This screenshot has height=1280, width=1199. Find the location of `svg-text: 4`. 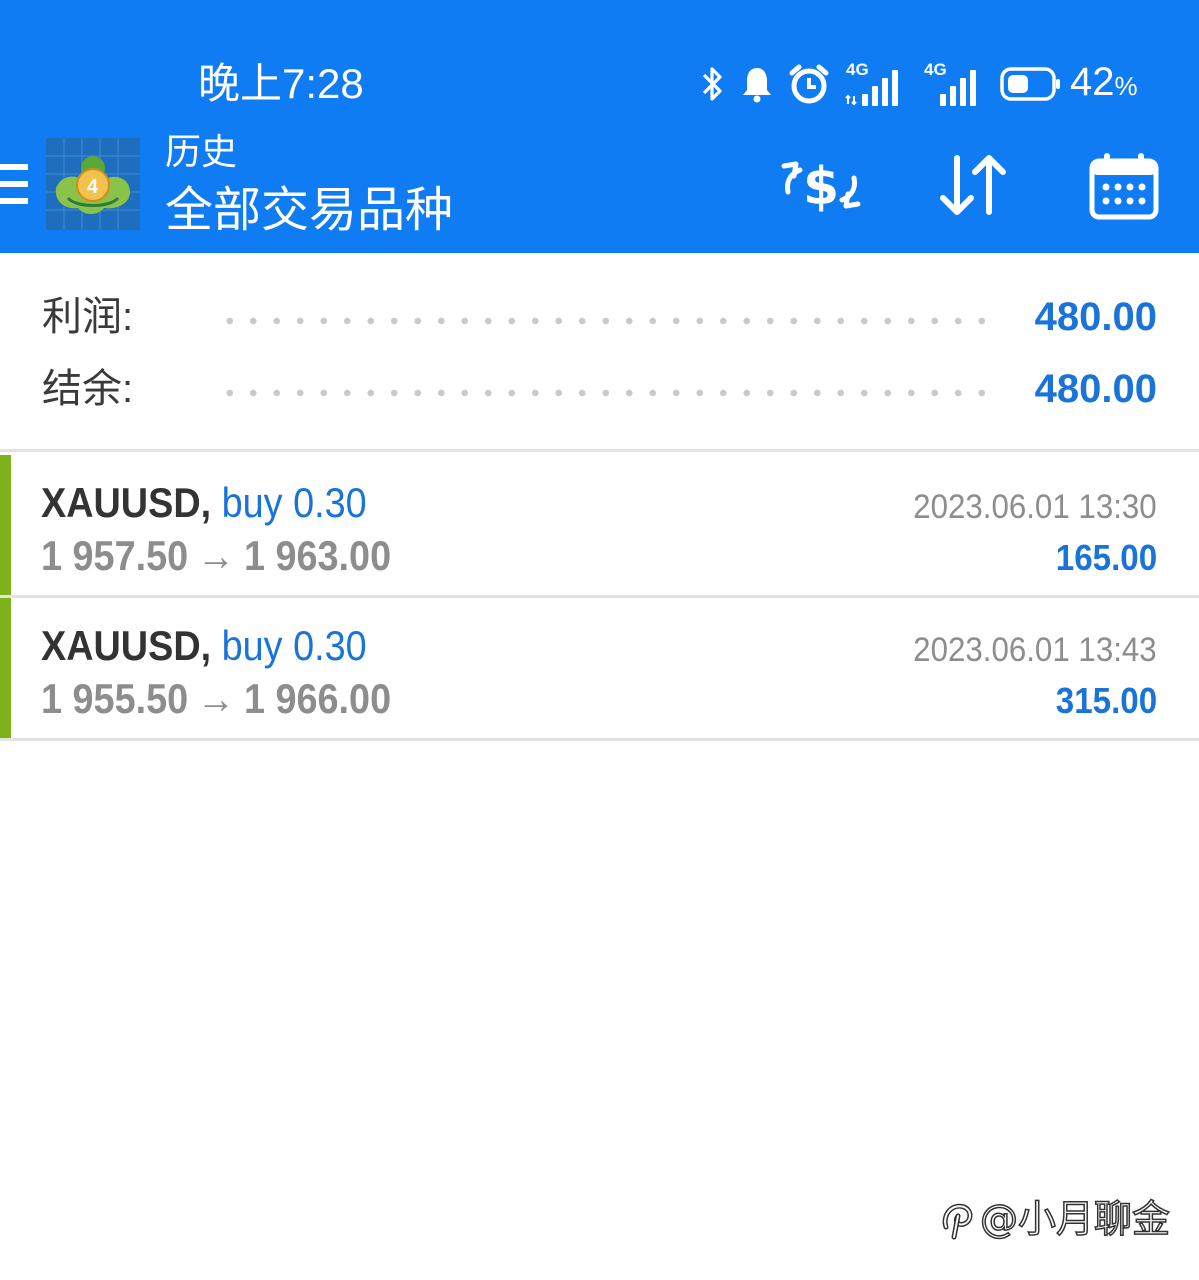

svg-text: 4 is located at coordinates (93, 187).